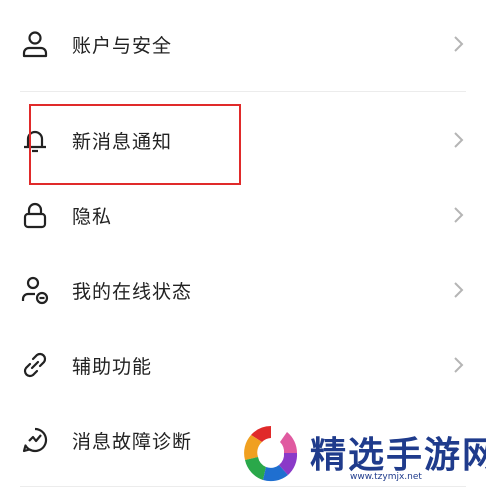  I want to click on section-divider, so click(243, 91).